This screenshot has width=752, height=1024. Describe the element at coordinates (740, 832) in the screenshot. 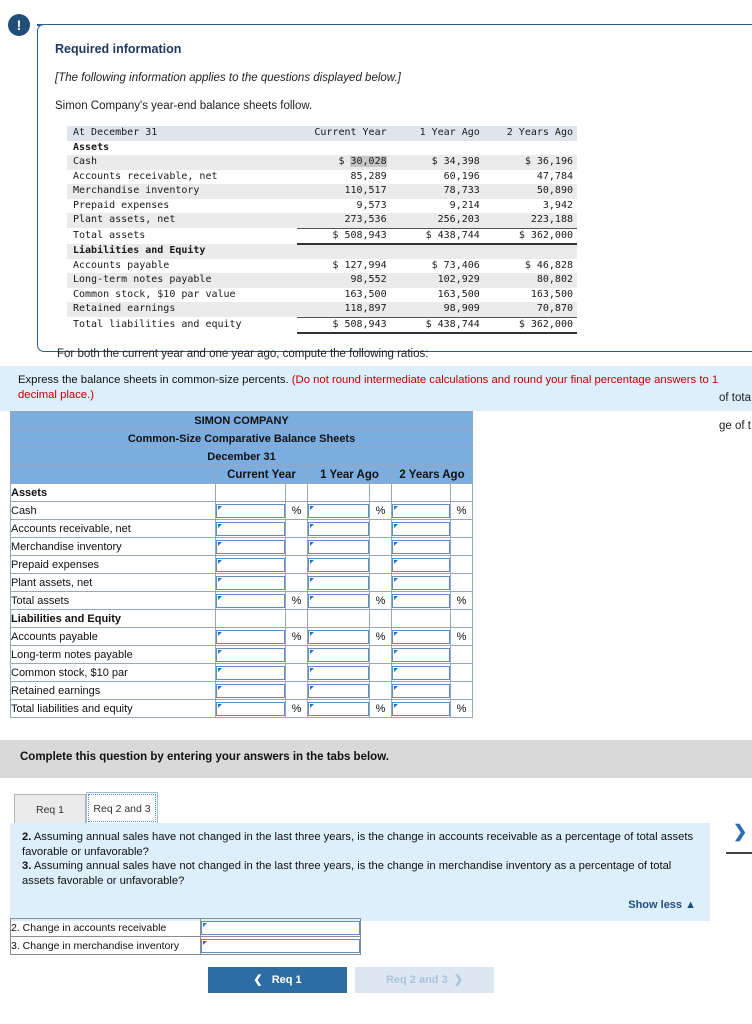

I see `chevron-right-icon: ❯` at that location.